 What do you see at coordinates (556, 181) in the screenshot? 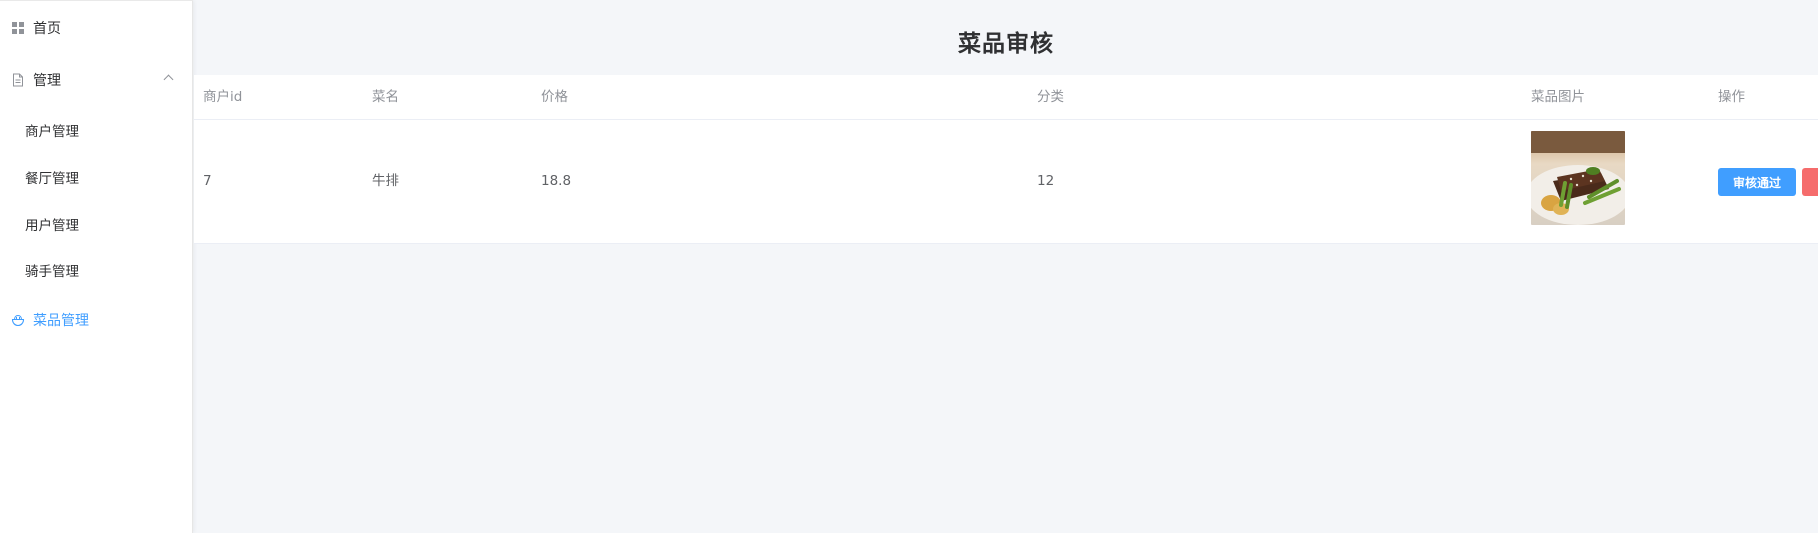
I see `cell-price: 18.8` at bounding box center [556, 181].